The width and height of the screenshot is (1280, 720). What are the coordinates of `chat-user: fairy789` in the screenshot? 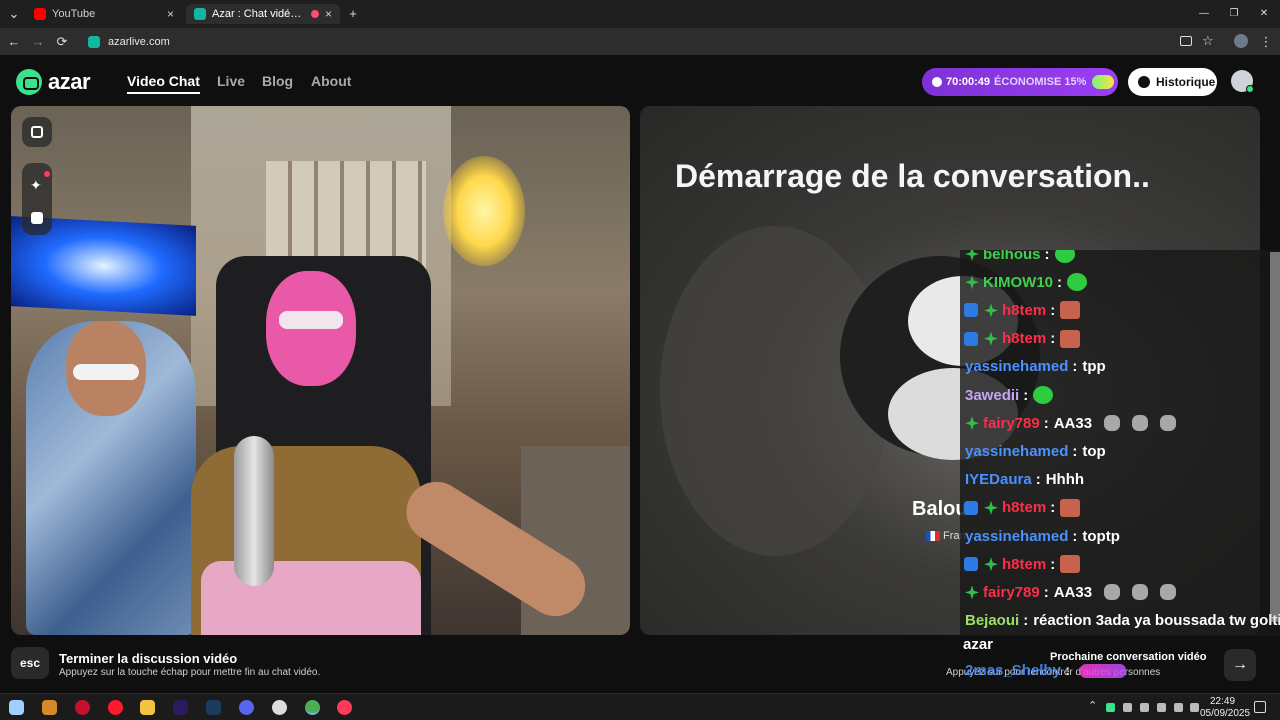 It's located at (1011, 423).